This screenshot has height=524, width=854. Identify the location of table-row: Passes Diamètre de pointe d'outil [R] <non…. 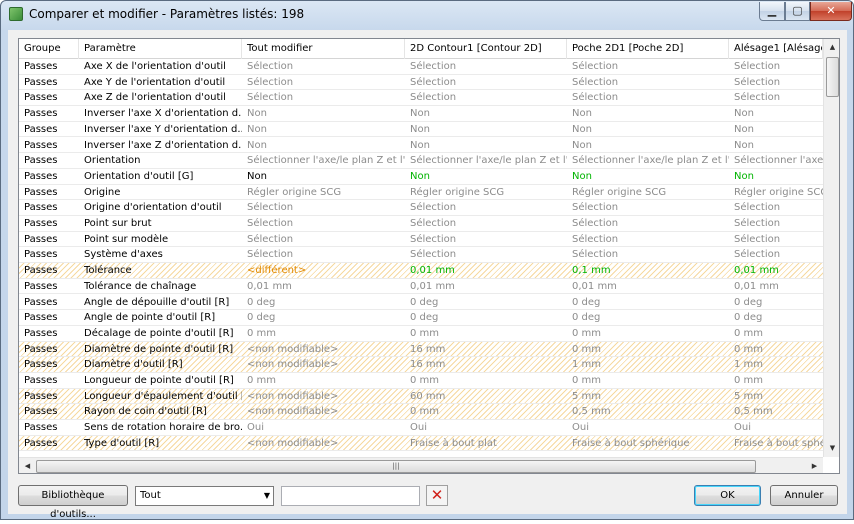
(421, 349).